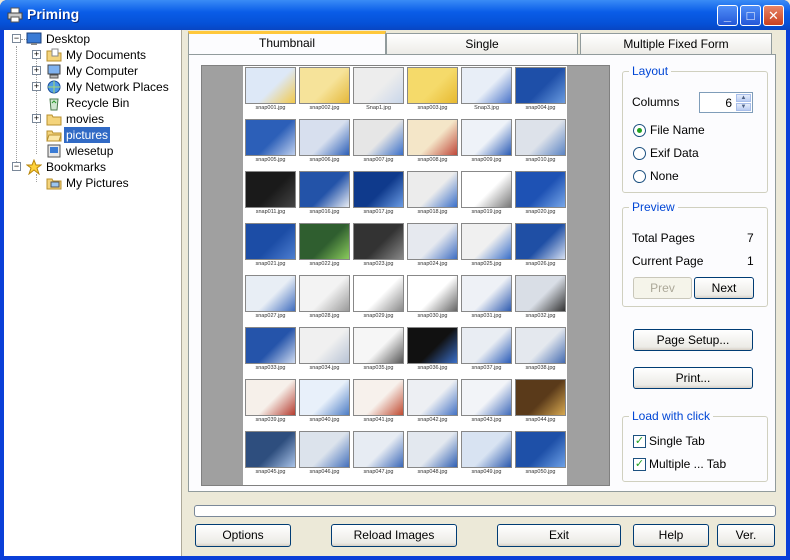 This screenshot has height=560, width=790. Describe the element at coordinates (324, 142) in the screenshot. I see `thumbnail-item: snap006.jpg` at that location.